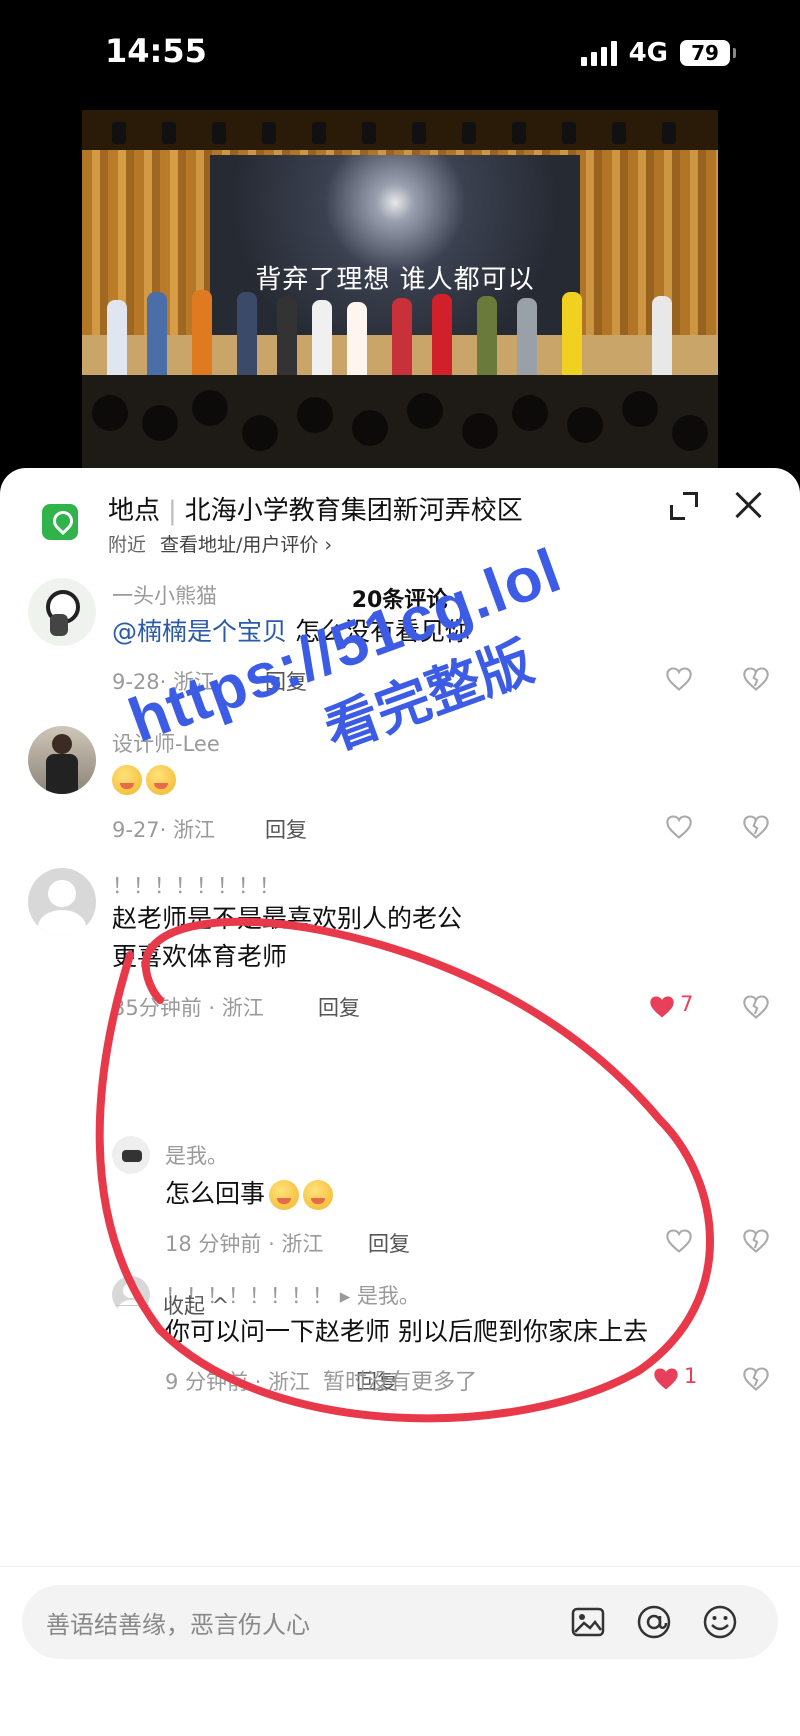  I want to click on location-name: 北海小学教育集团新河弄校区, so click(353, 511).